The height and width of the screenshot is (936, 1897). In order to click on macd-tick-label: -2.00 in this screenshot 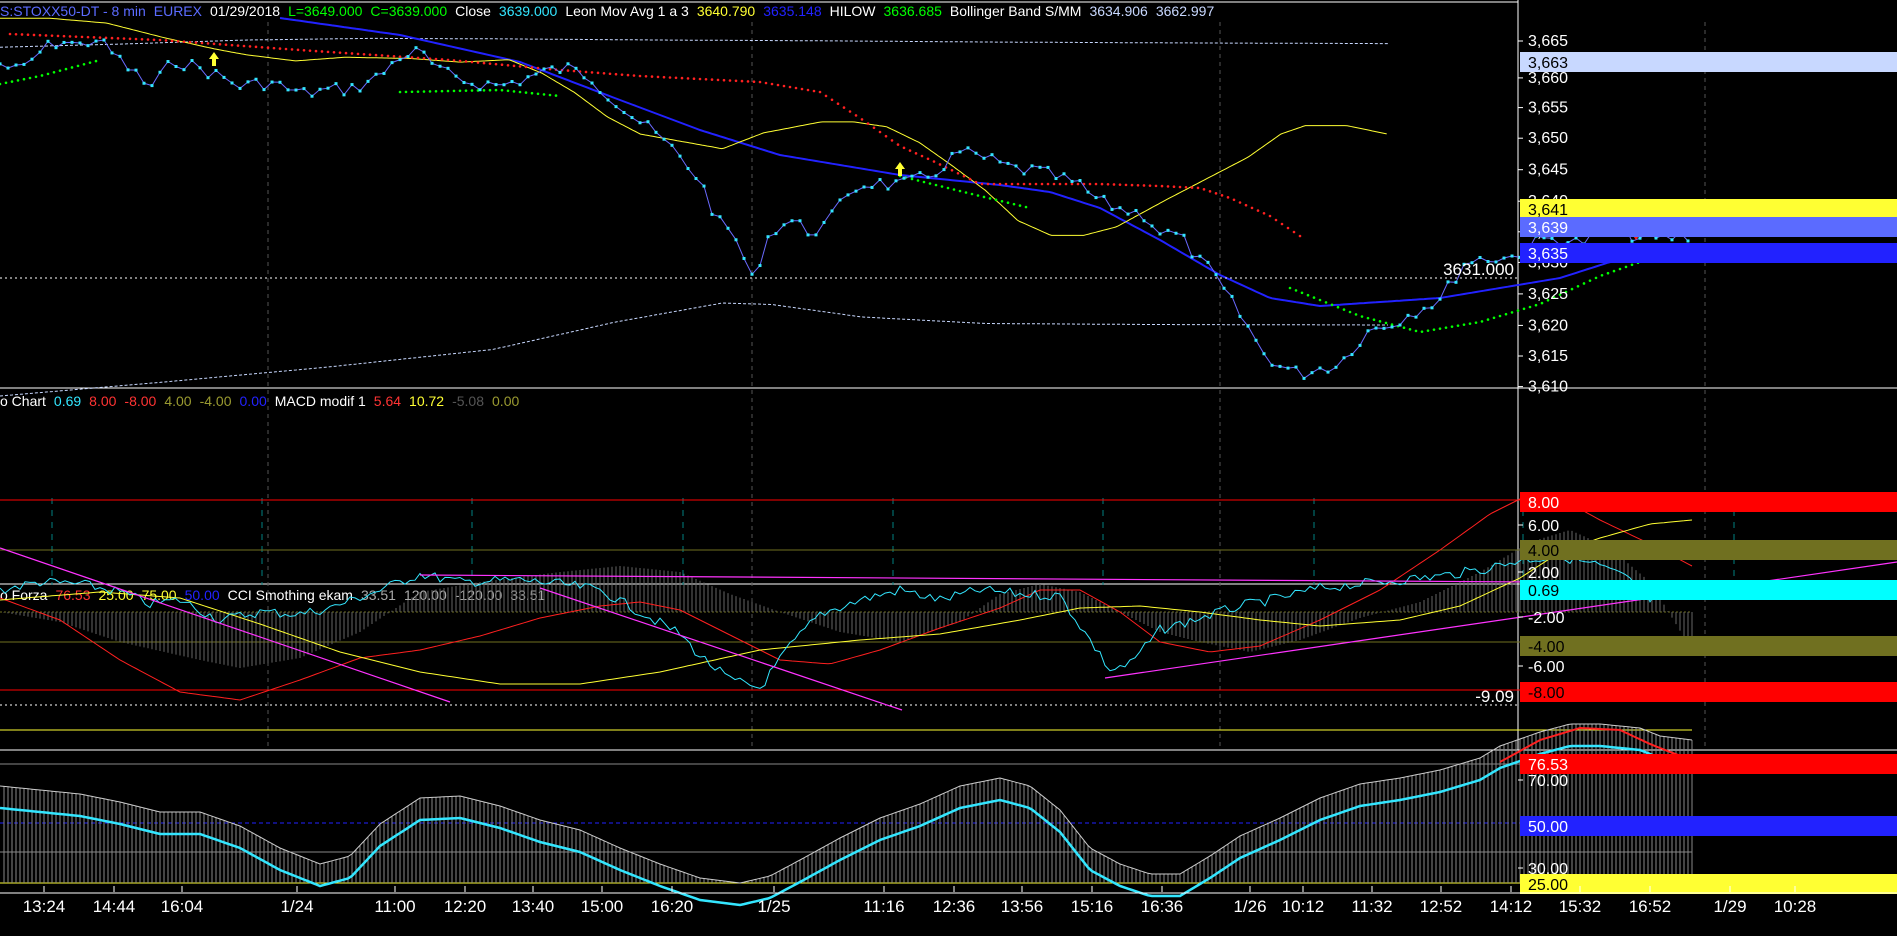, I will do `click(1546, 618)`.